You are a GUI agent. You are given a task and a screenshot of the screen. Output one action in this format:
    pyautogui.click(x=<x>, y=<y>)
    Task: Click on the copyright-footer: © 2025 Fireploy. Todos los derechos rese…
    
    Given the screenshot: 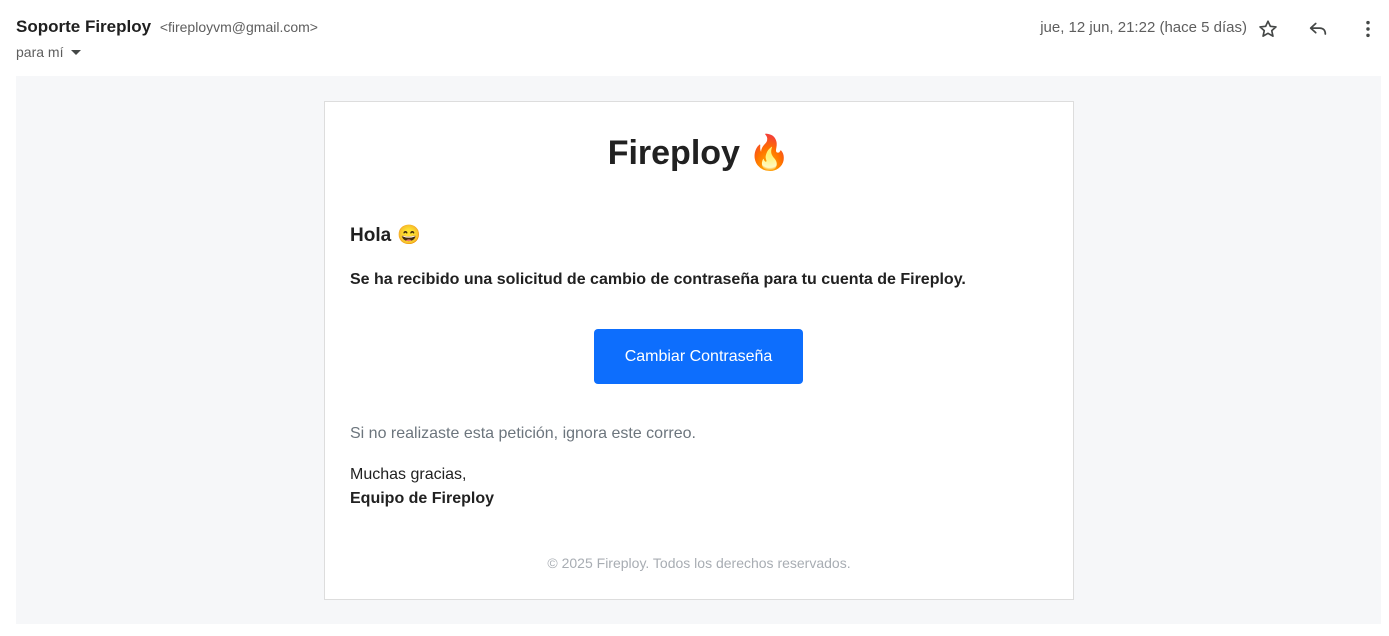 What is the action you would take?
    pyautogui.click(x=699, y=563)
    